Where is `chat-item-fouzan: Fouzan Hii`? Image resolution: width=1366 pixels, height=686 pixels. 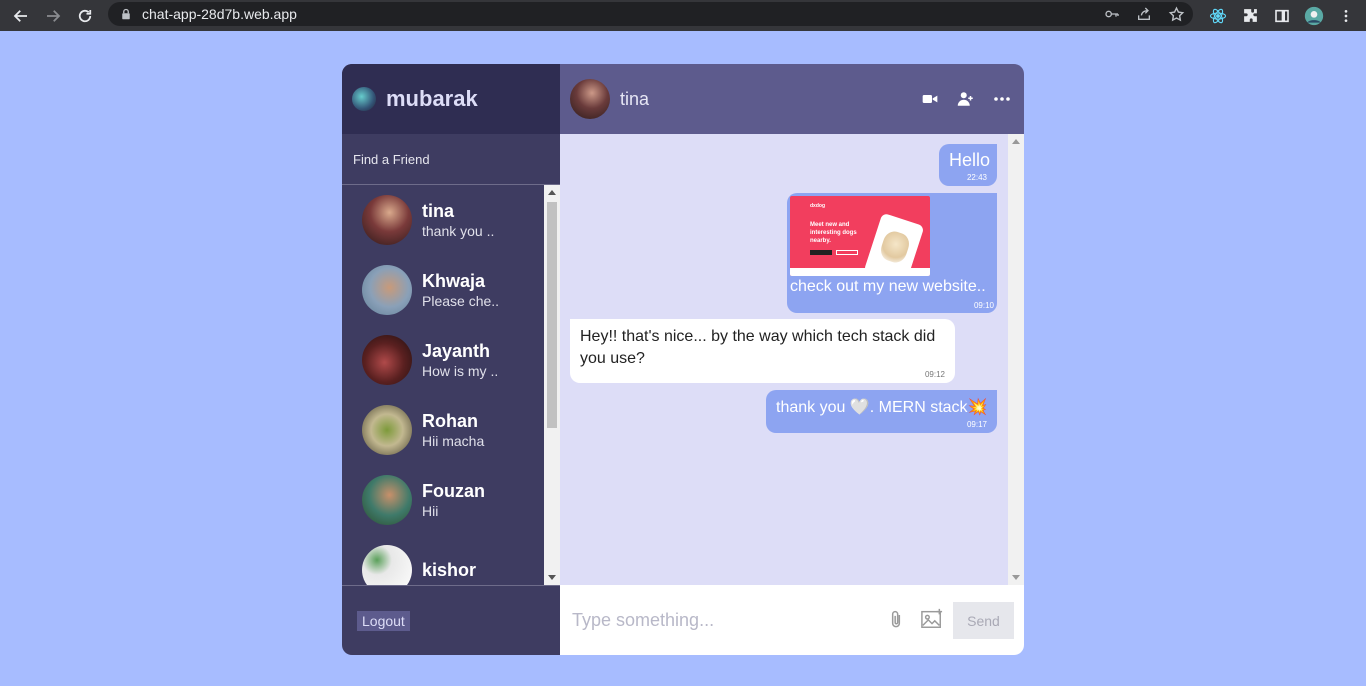
chat-item-fouzan: Fouzan Hii is located at coordinates (451, 500).